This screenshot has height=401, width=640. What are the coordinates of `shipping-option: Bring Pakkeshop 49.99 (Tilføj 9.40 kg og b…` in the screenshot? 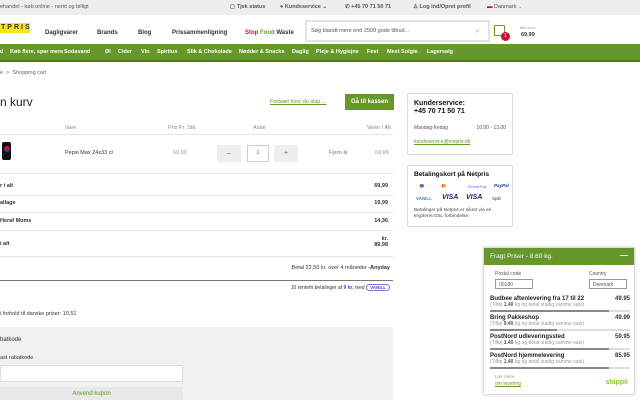 It's located at (560, 323).